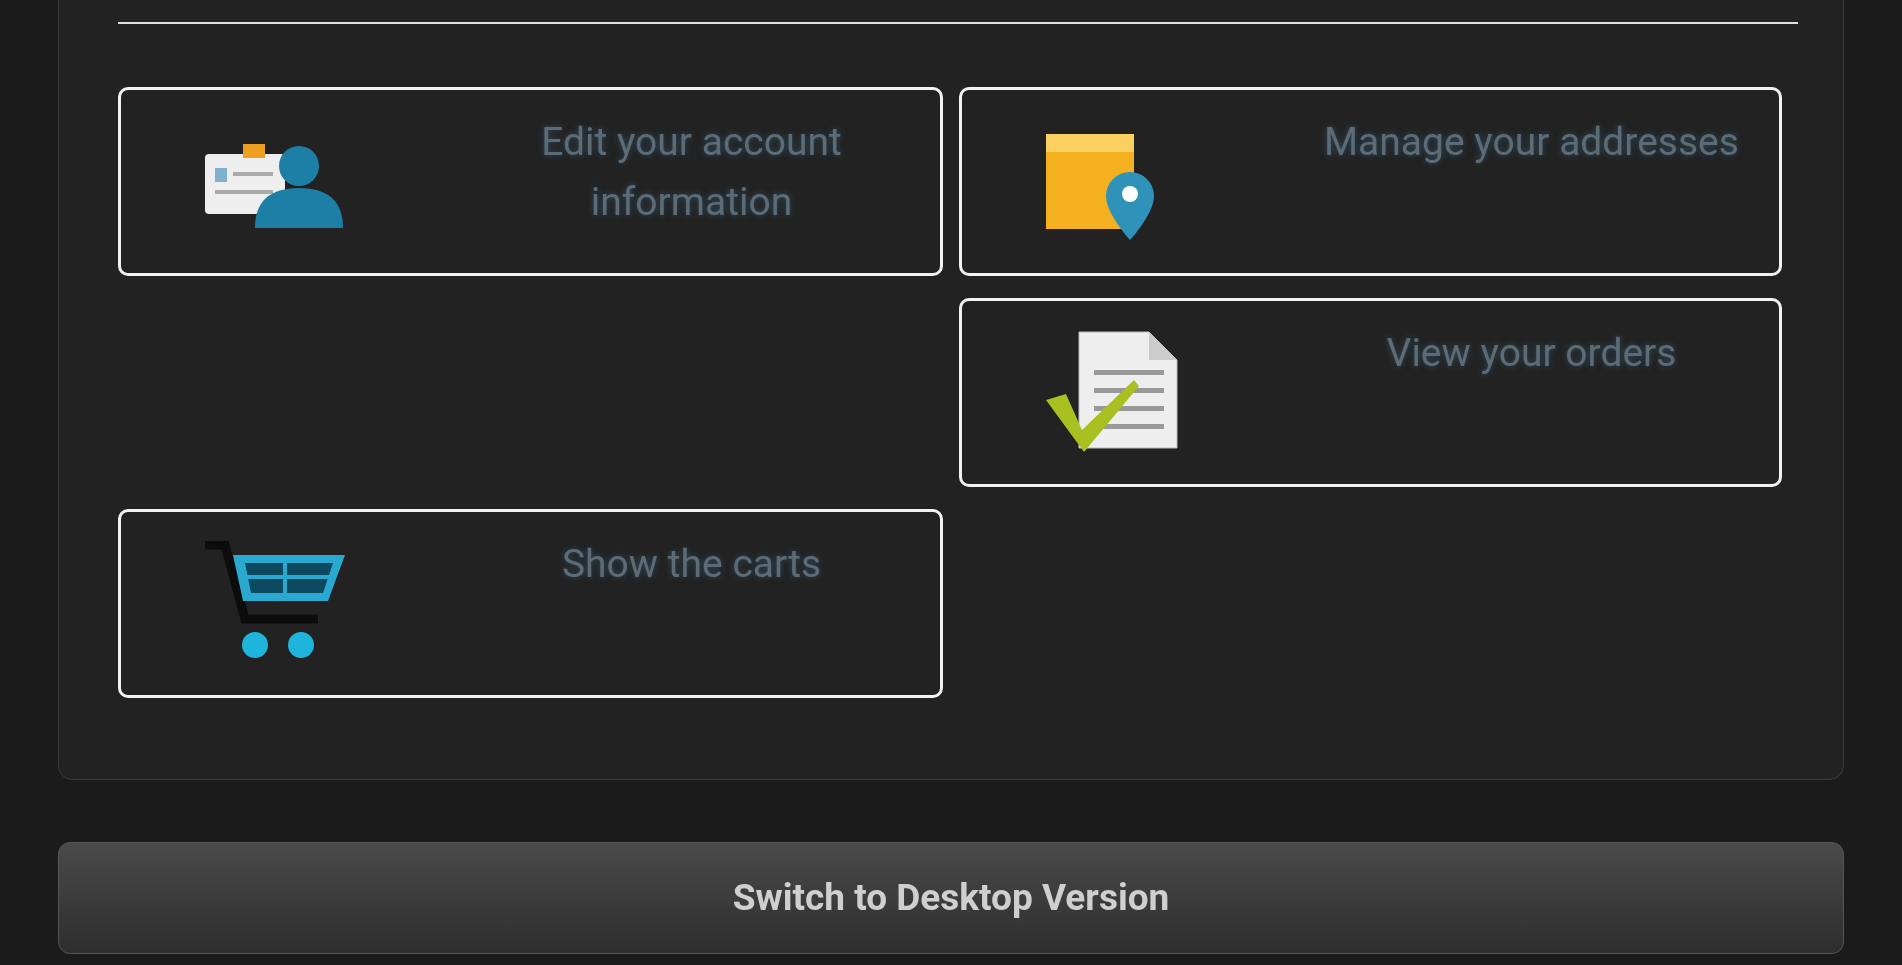 The width and height of the screenshot is (1902, 965). I want to click on menu-card-label: Manage your addresses, so click(1531, 142).